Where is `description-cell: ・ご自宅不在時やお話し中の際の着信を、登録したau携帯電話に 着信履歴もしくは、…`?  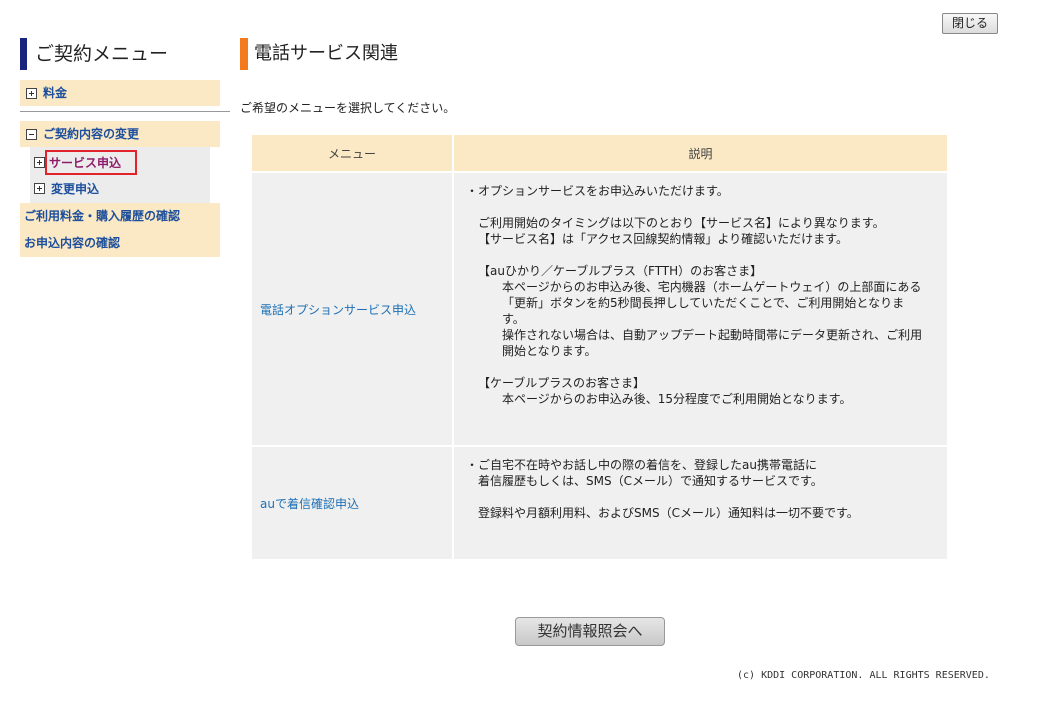
description-cell: ・ご自宅不在時やお話し中の際の着信を、登録したau携帯電話に 着信履歴もしくは、… is located at coordinates (700, 503).